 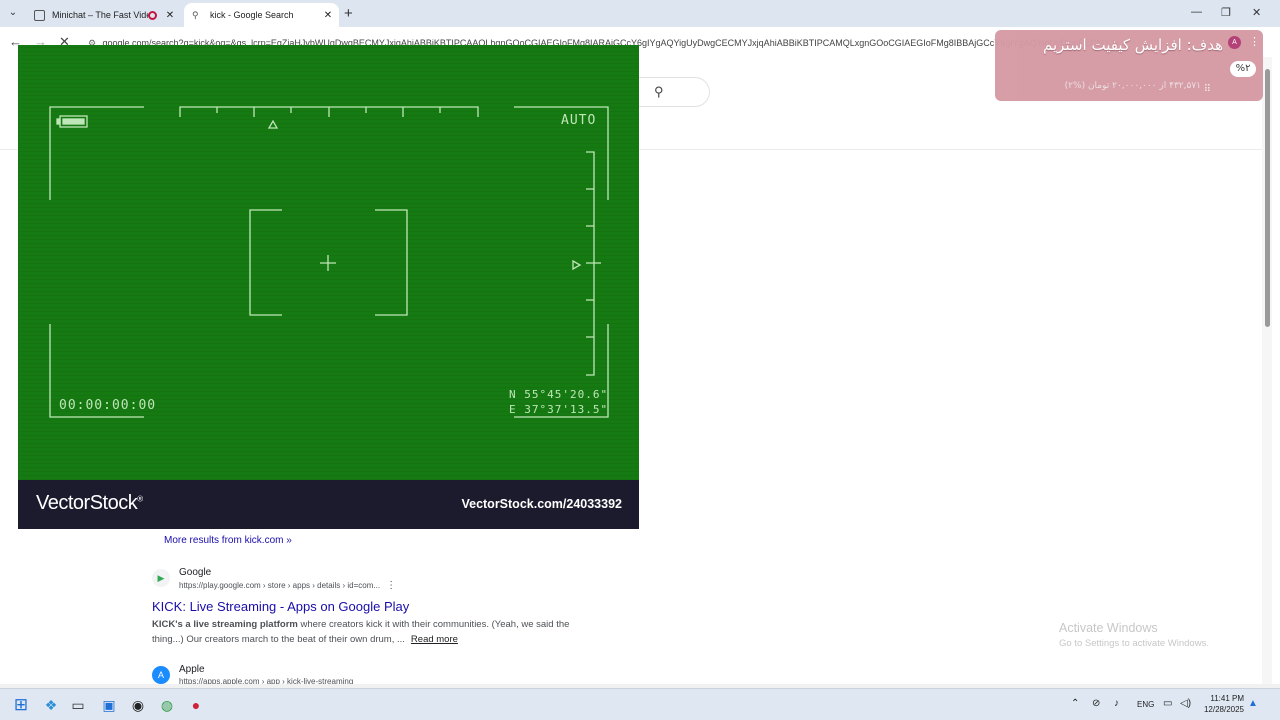 What do you see at coordinates (140, 499) in the screenshot?
I see `brand-mark: ®` at bounding box center [140, 499].